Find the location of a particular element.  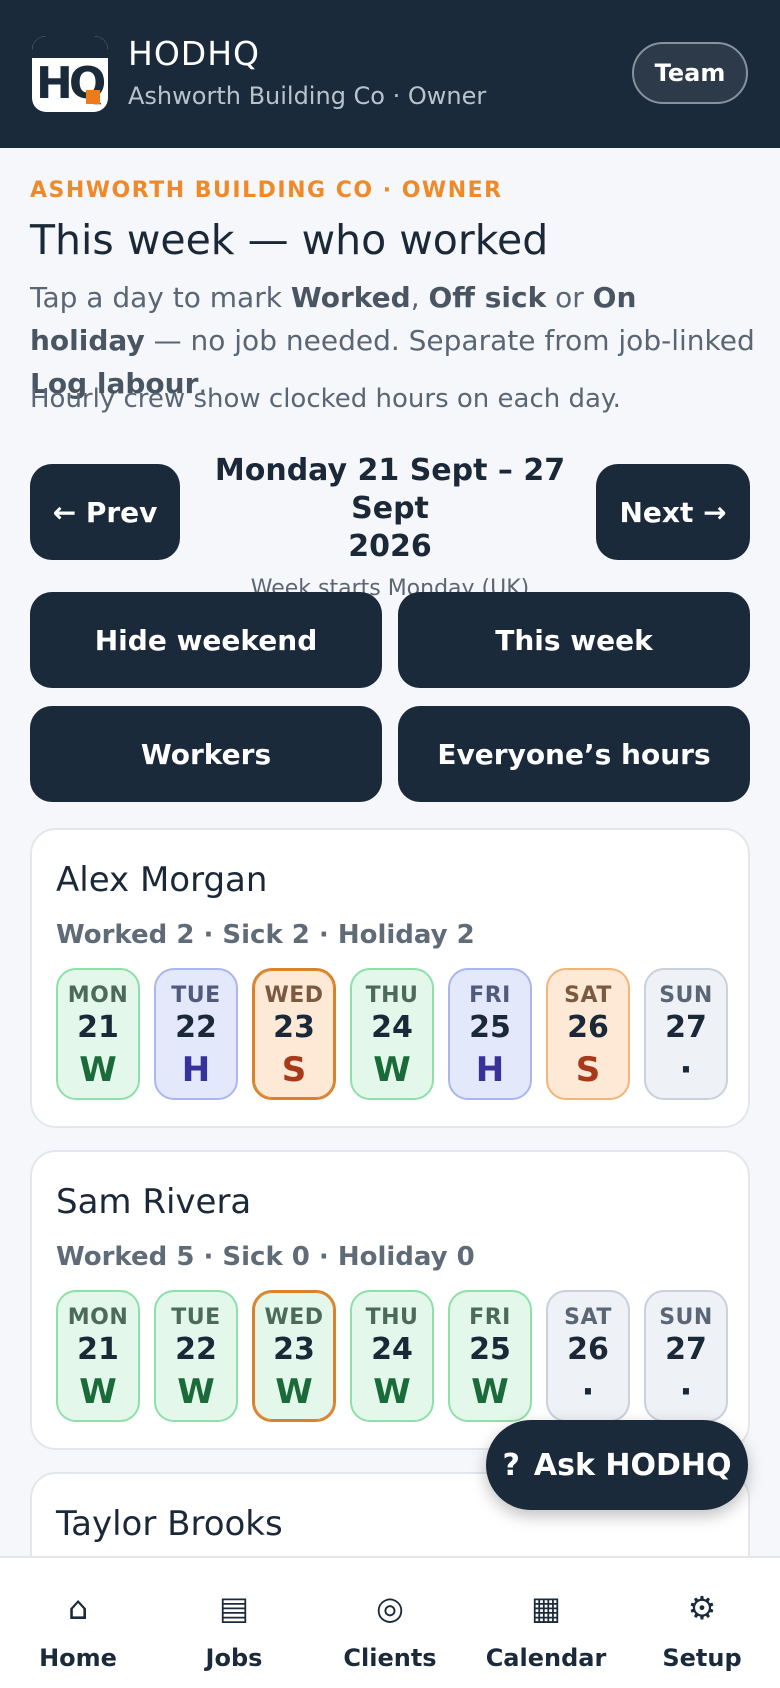

nav-label: Calendar is located at coordinates (546, 1658).